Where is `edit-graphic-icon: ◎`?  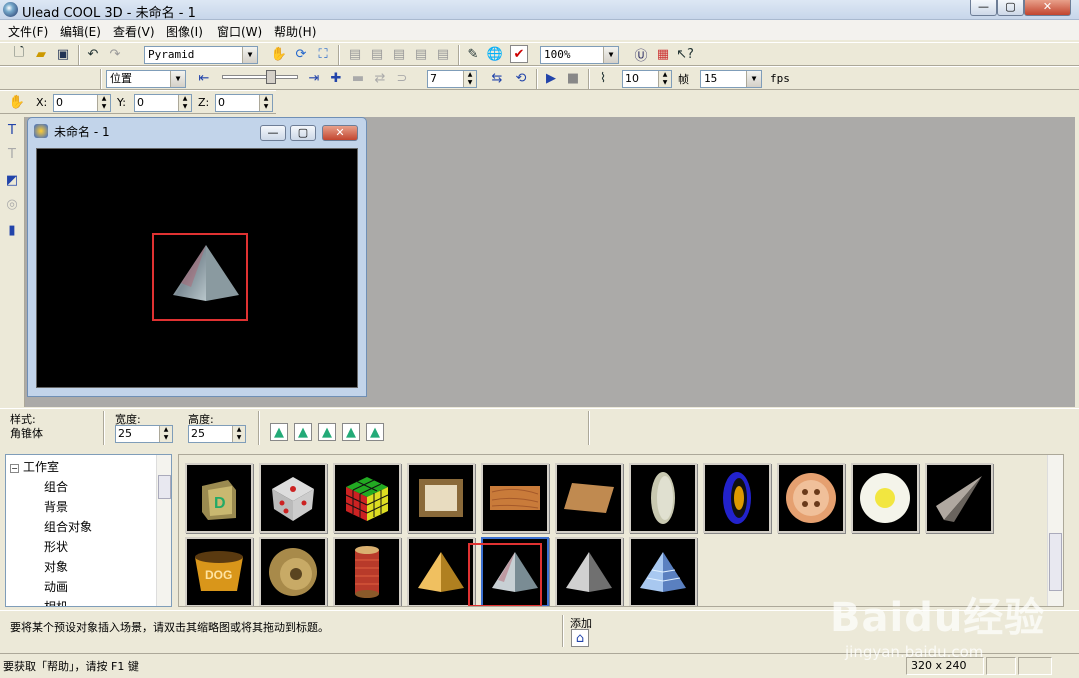
edit-graphic-icon: ◎ is located at coordinates (12, 204).